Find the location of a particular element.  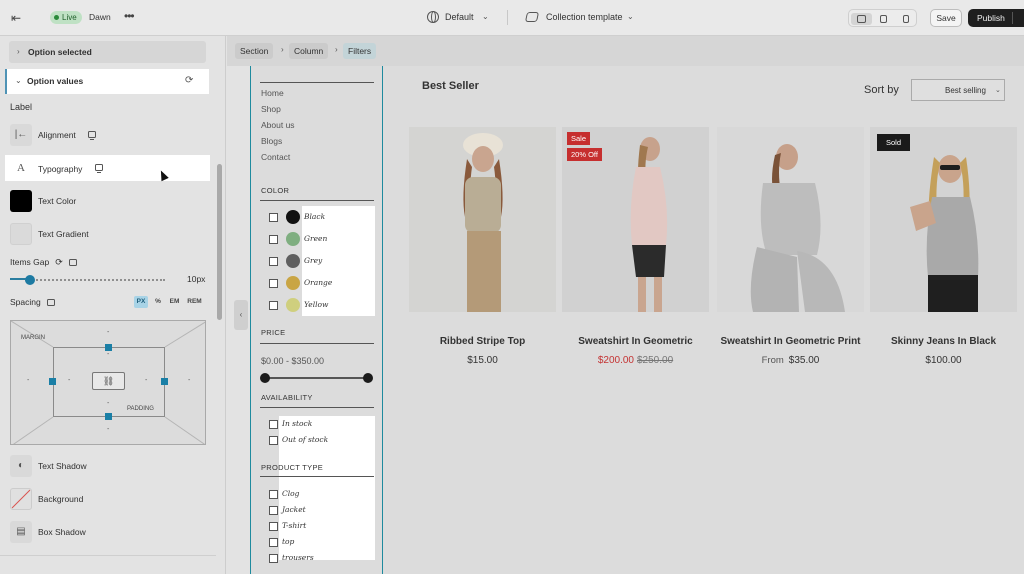

items-gap-slider-thumb is located at coordinates (30, 280).